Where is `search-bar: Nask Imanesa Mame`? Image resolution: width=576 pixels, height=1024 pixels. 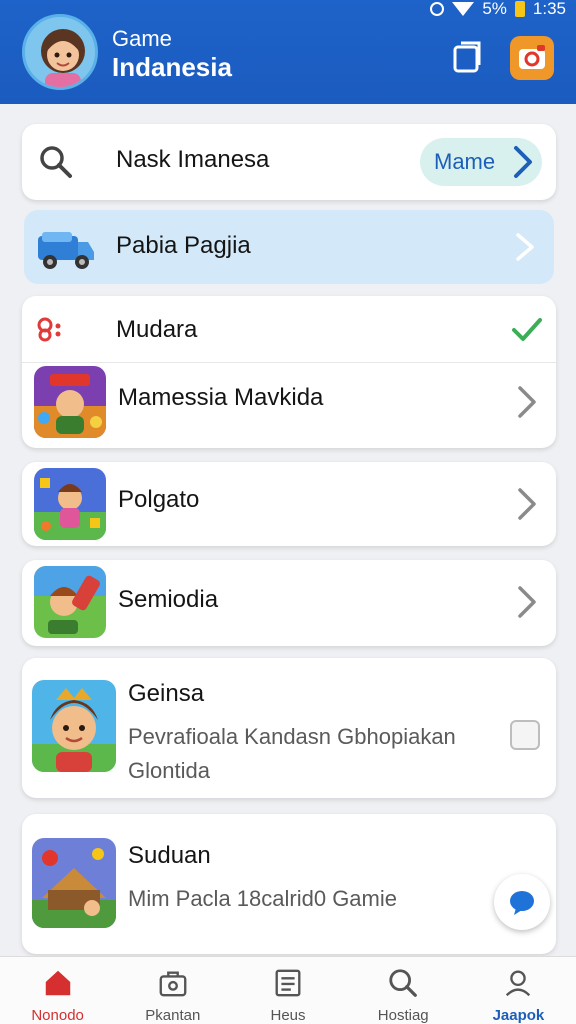 search-bar: Nask Imanesa Mame is located at coordinates (289, 162).